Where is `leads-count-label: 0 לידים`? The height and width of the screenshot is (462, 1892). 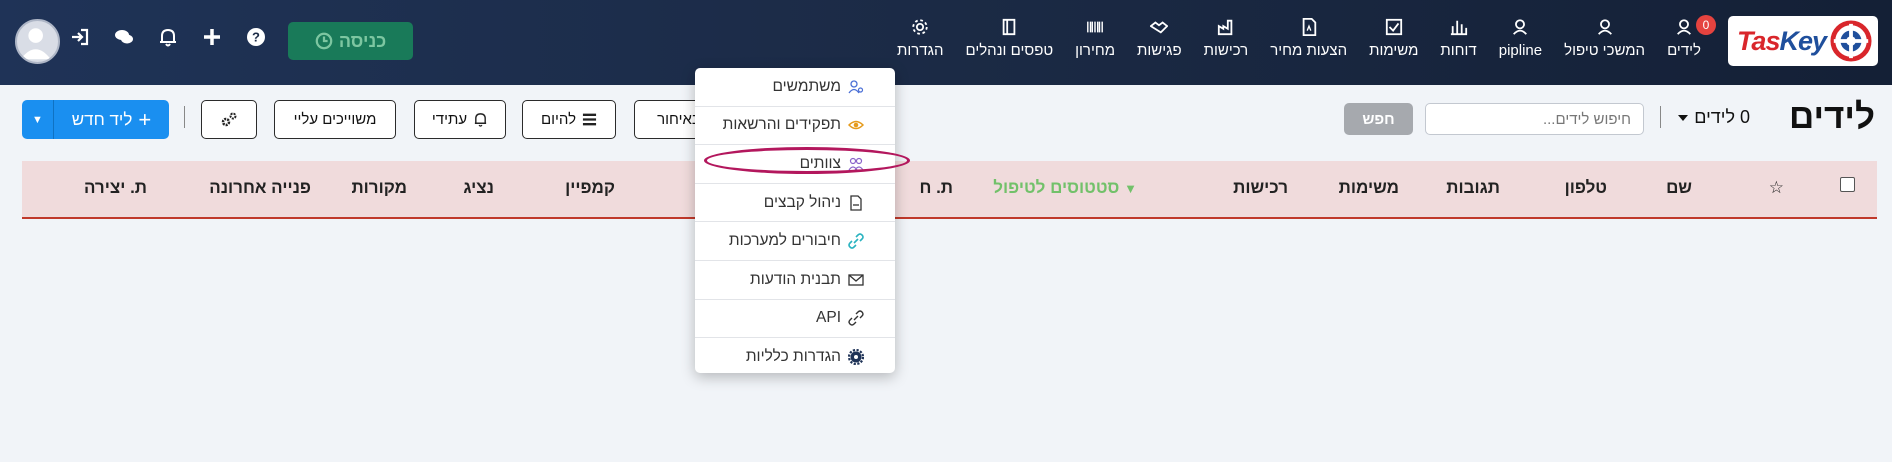 leads-count-label: 0 לידים is located at coordinates (1722, 117).